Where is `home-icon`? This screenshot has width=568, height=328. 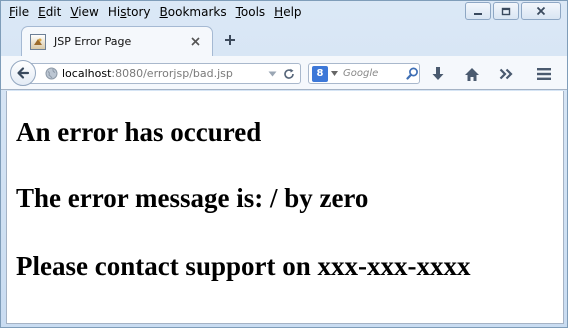
home-icon is located at coordinates (472, 74).